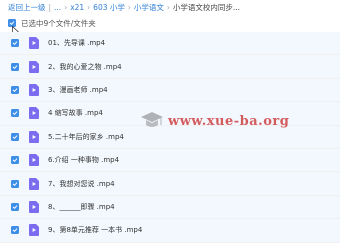  I want to click on file-name: 3、漫画老师 .mp4, so click(78, 89).